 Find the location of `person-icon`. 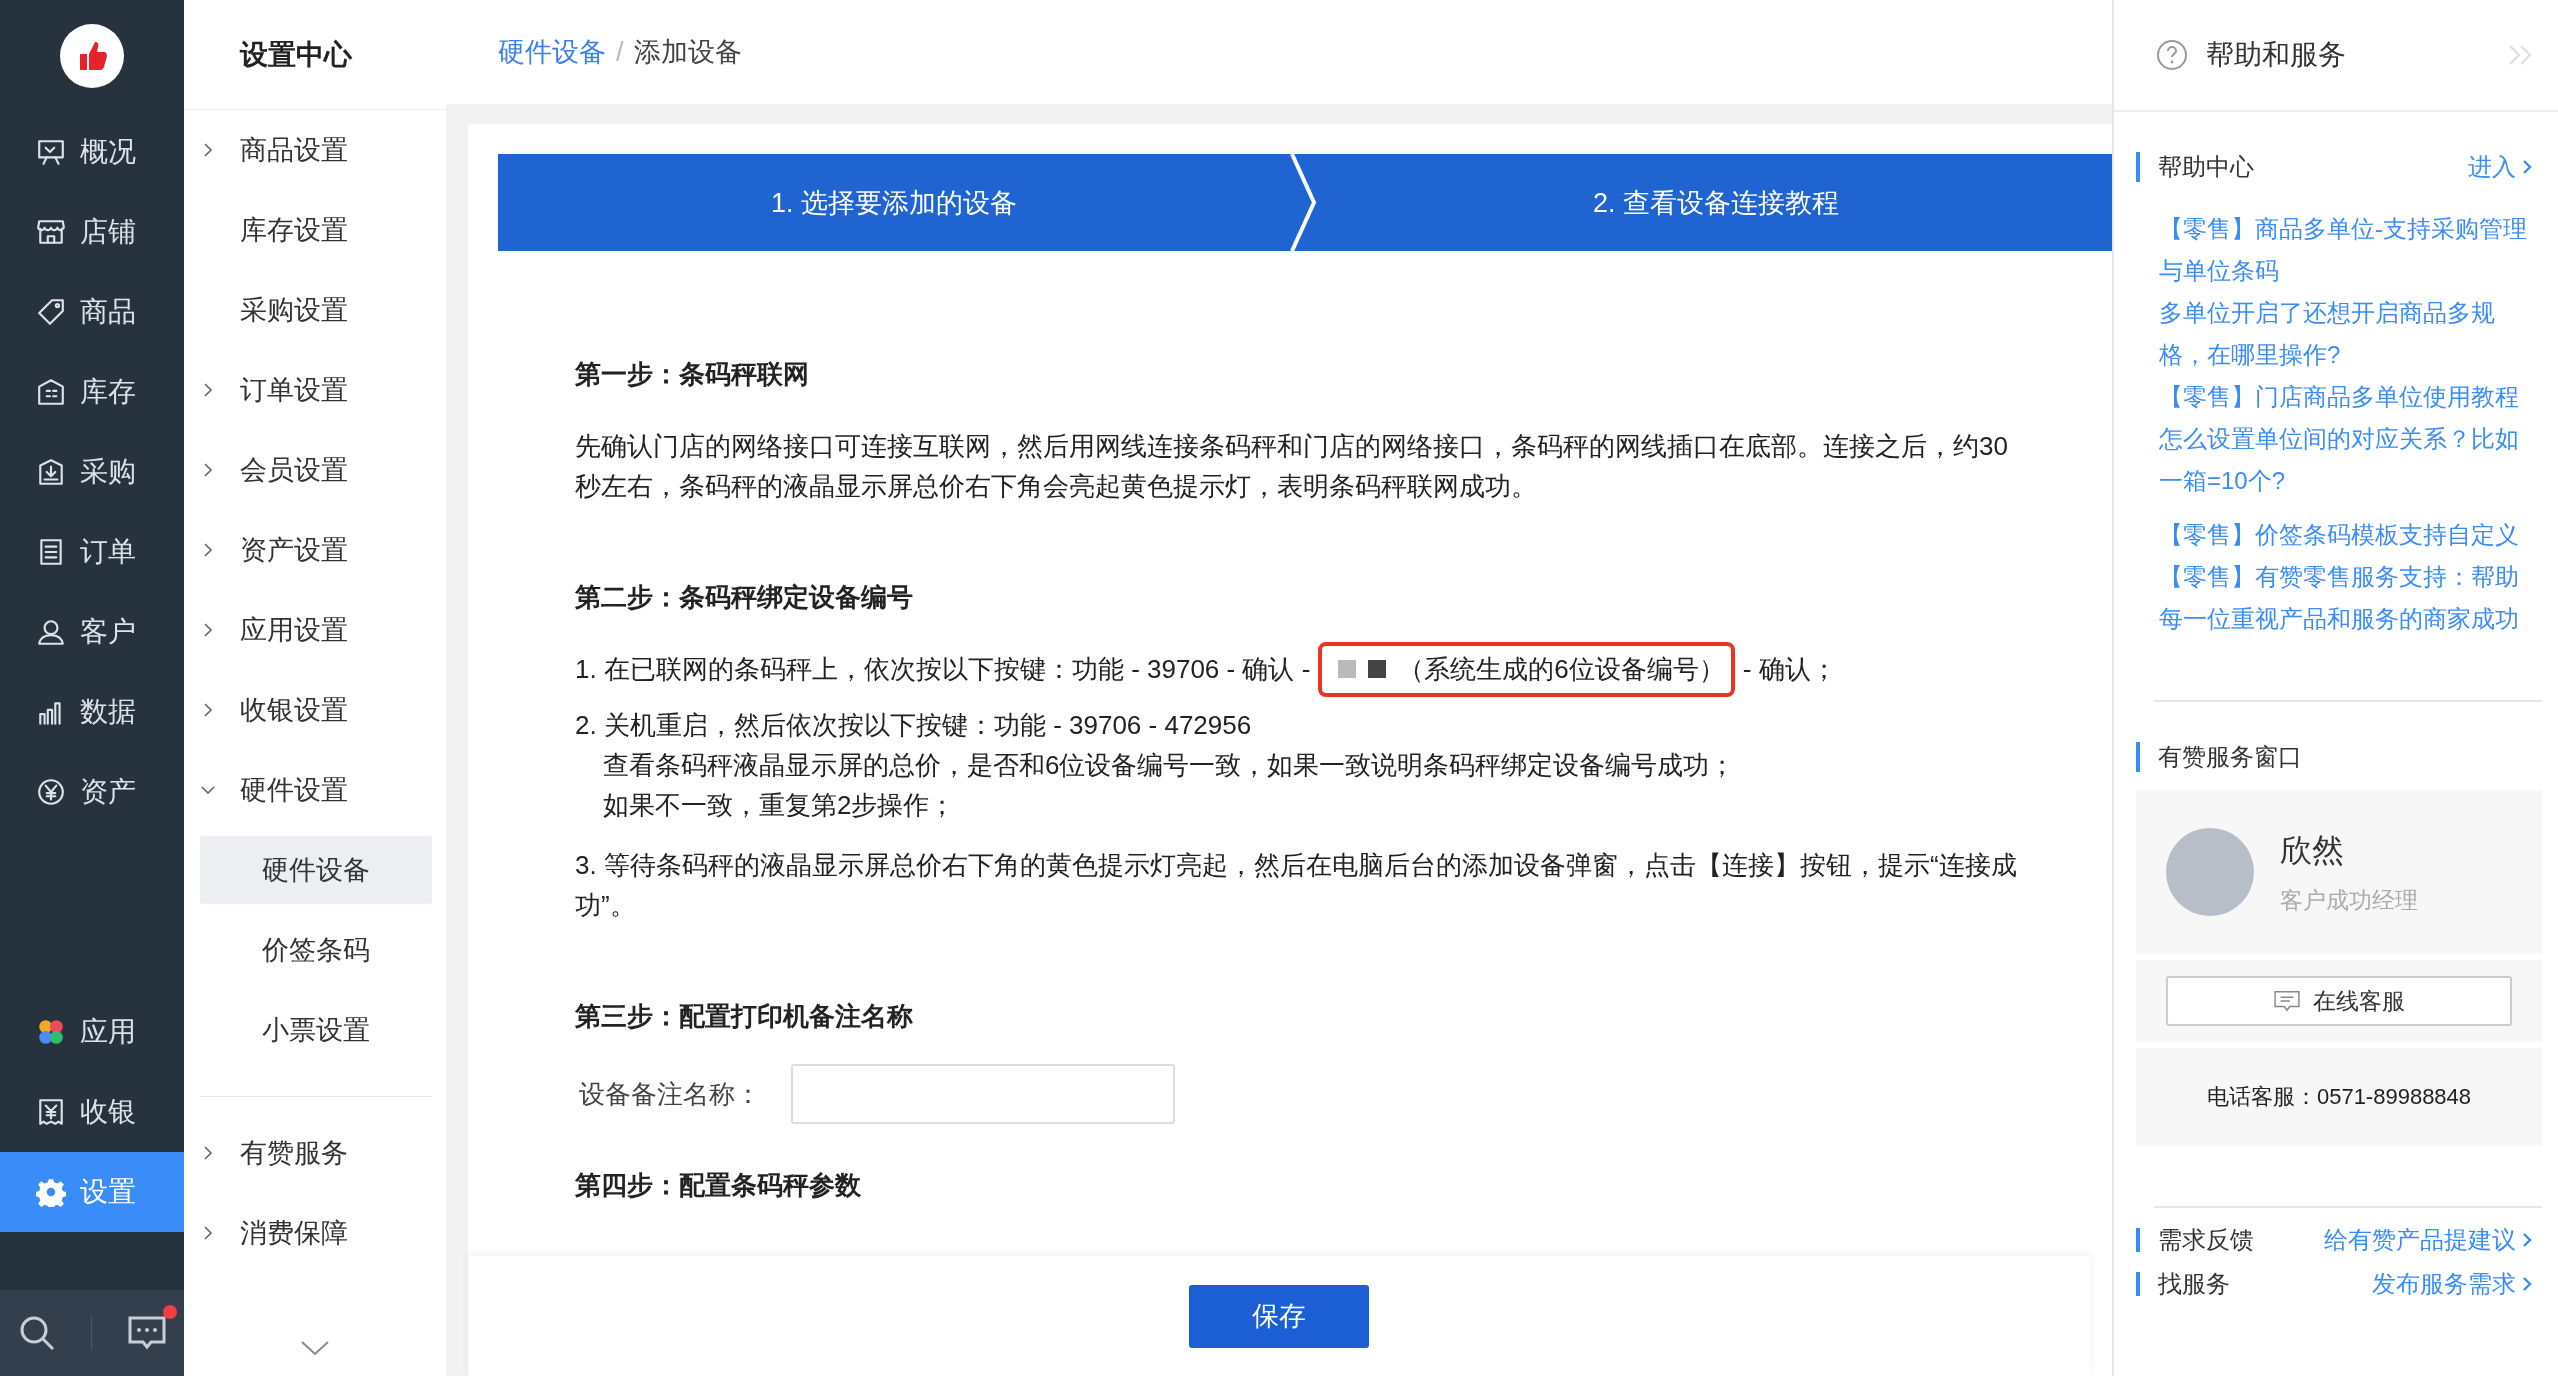

person-icon is located at coordinates (51, 632).